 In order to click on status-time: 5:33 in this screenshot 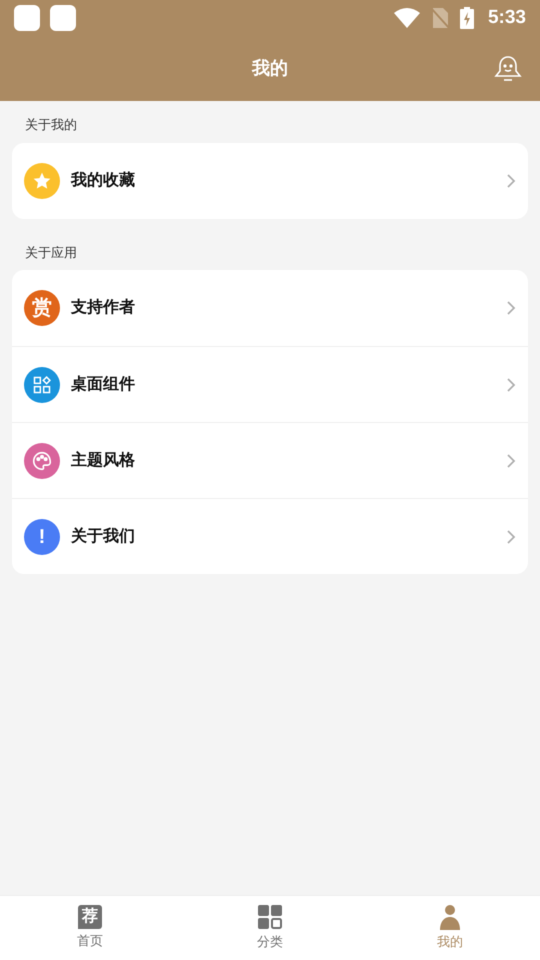, I will do `click(507, 18)`.